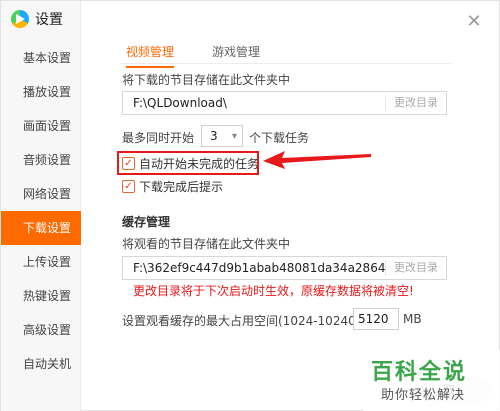 The height and width of the screenshot is (411, 500). What do you see at coordinates (128, 186) in the screenshot?
I see `notify-checkbox: ✓` at bounding box center [128, 186].